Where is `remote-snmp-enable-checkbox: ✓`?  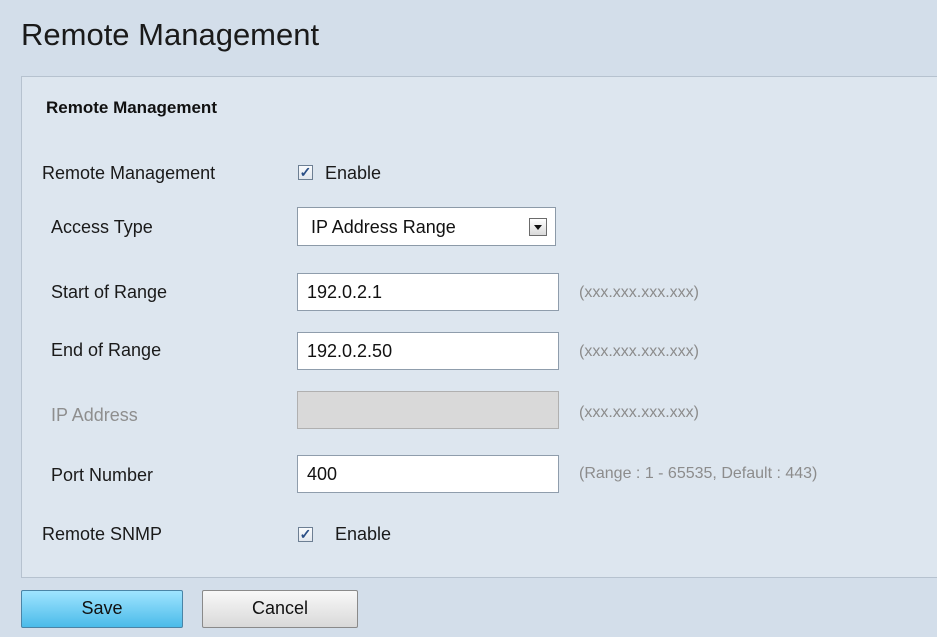
remote-snmp-enable-checkbox: ✓ is located at coordinates (305, 534).